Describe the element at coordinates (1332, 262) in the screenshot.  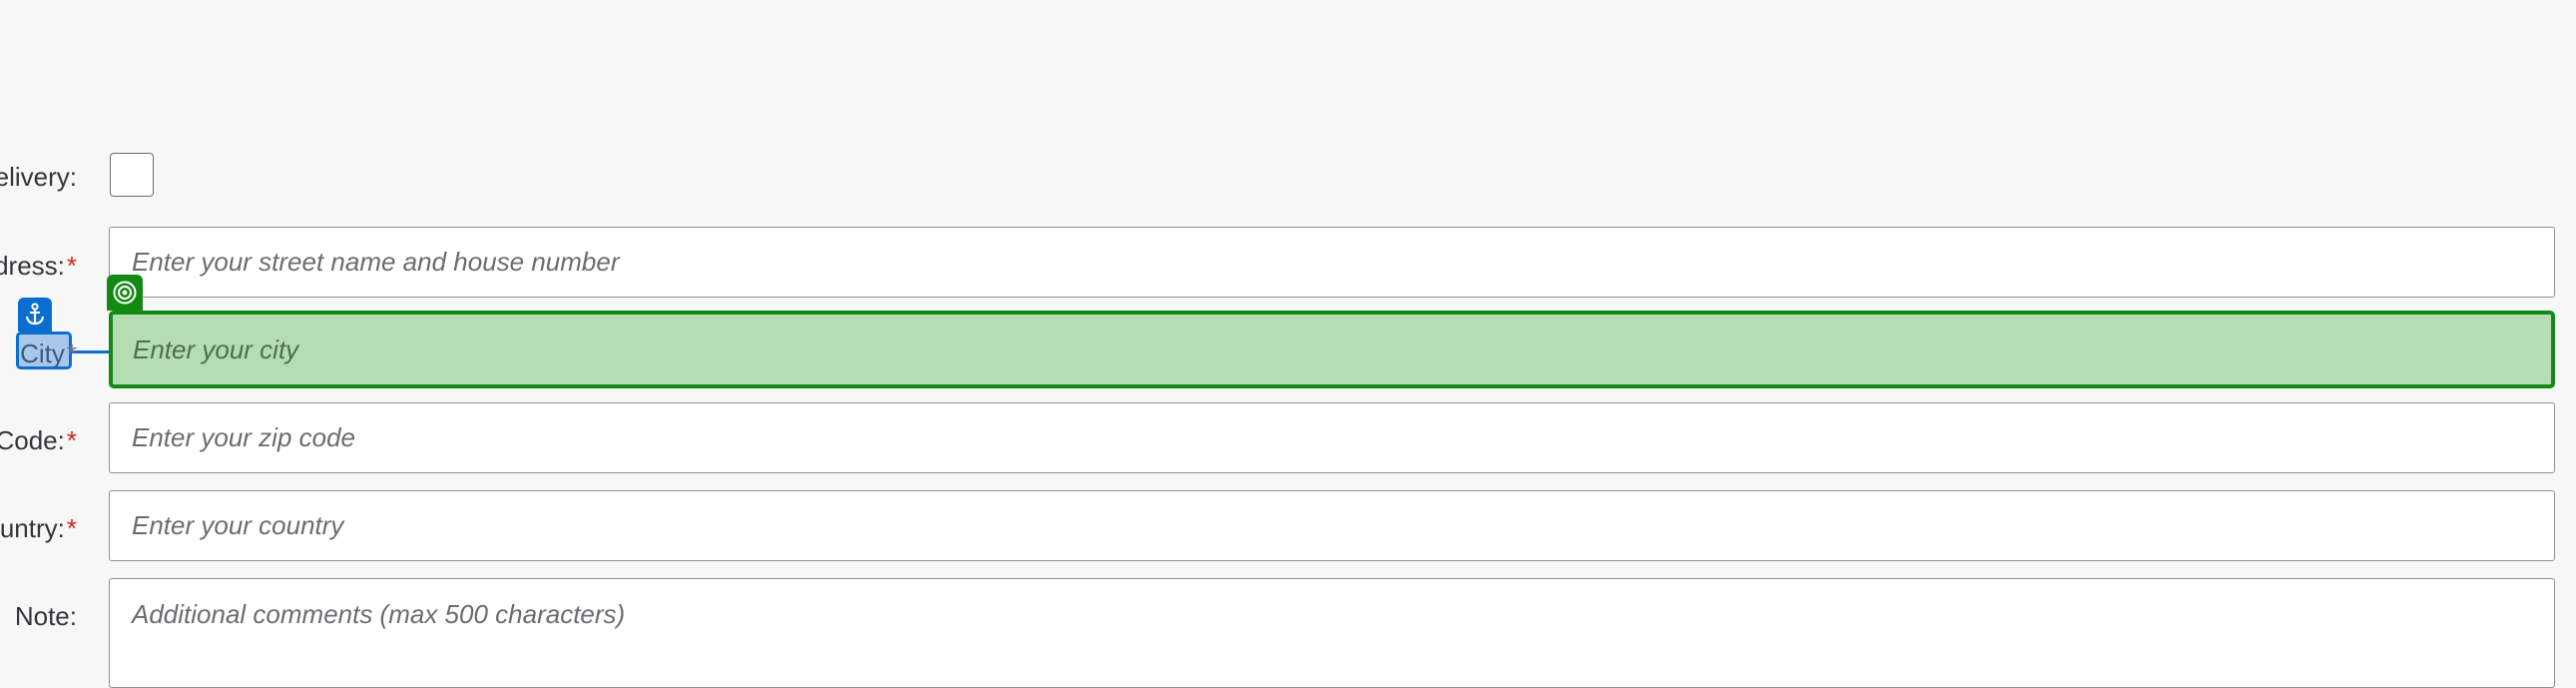
I see `address-input: Enter your street name and house number` at that location.